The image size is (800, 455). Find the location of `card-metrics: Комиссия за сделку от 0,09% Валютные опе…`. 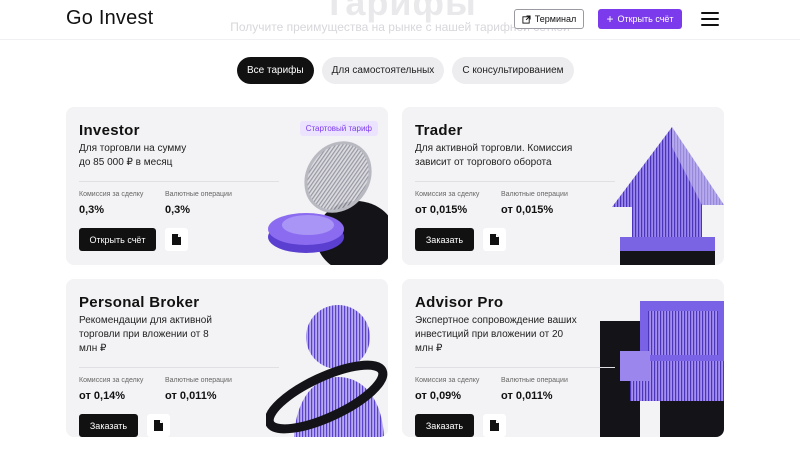

card-metrics: Комиссия за сделку от 0,09% Валютные опе… is located at coordinates (491, 389).